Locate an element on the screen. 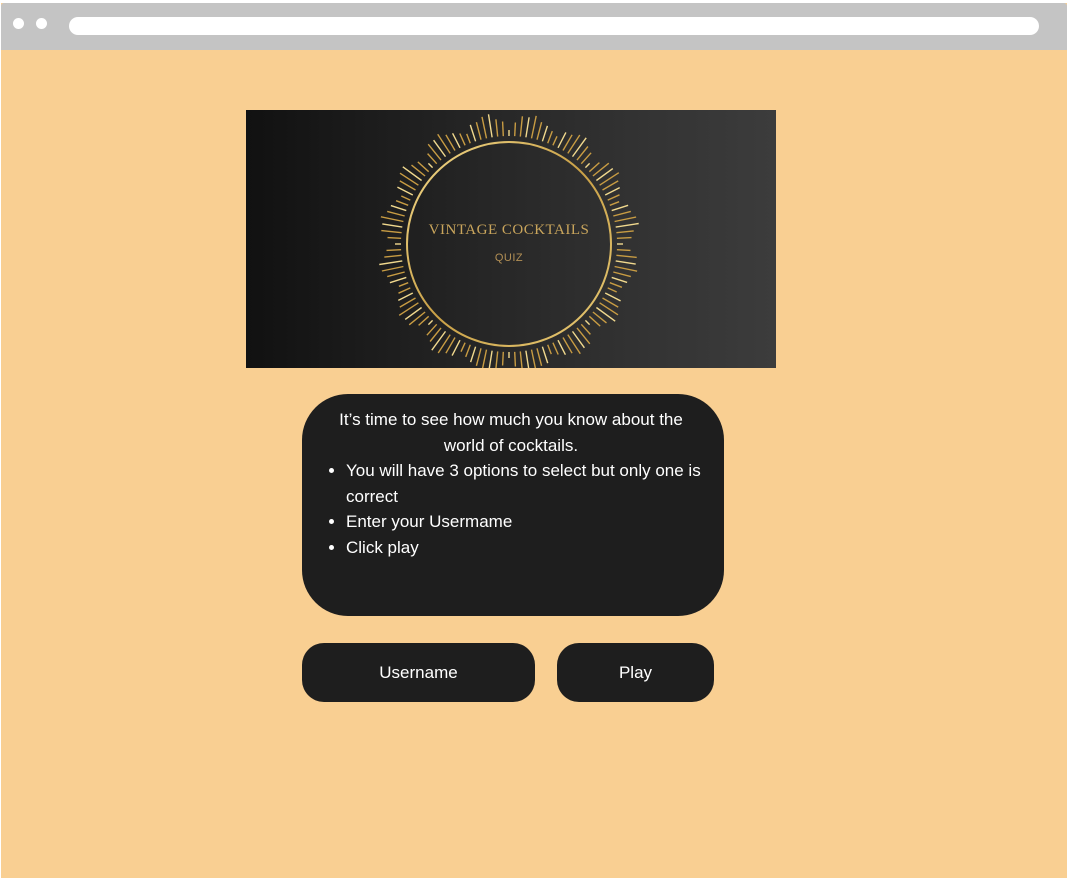 The image size is (1067, 878). play-button: Play is located at coordinates (635, 672).